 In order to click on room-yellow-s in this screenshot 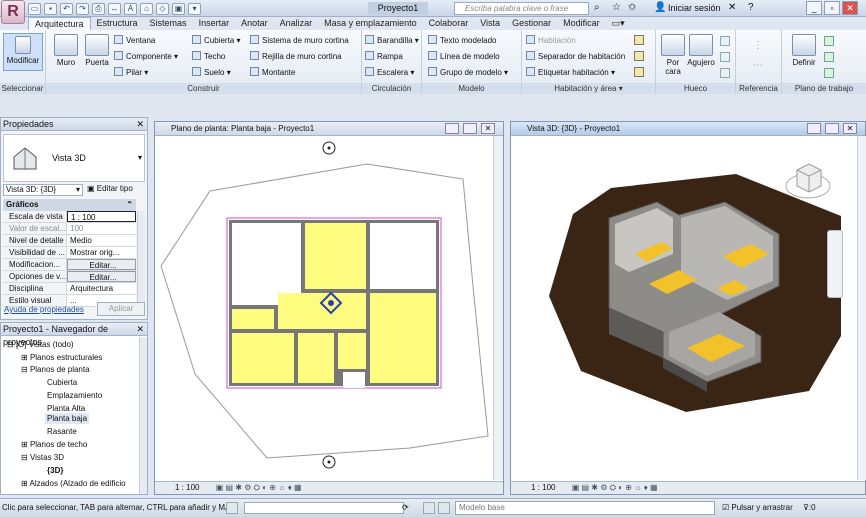, I will do `click(316, 358)`.